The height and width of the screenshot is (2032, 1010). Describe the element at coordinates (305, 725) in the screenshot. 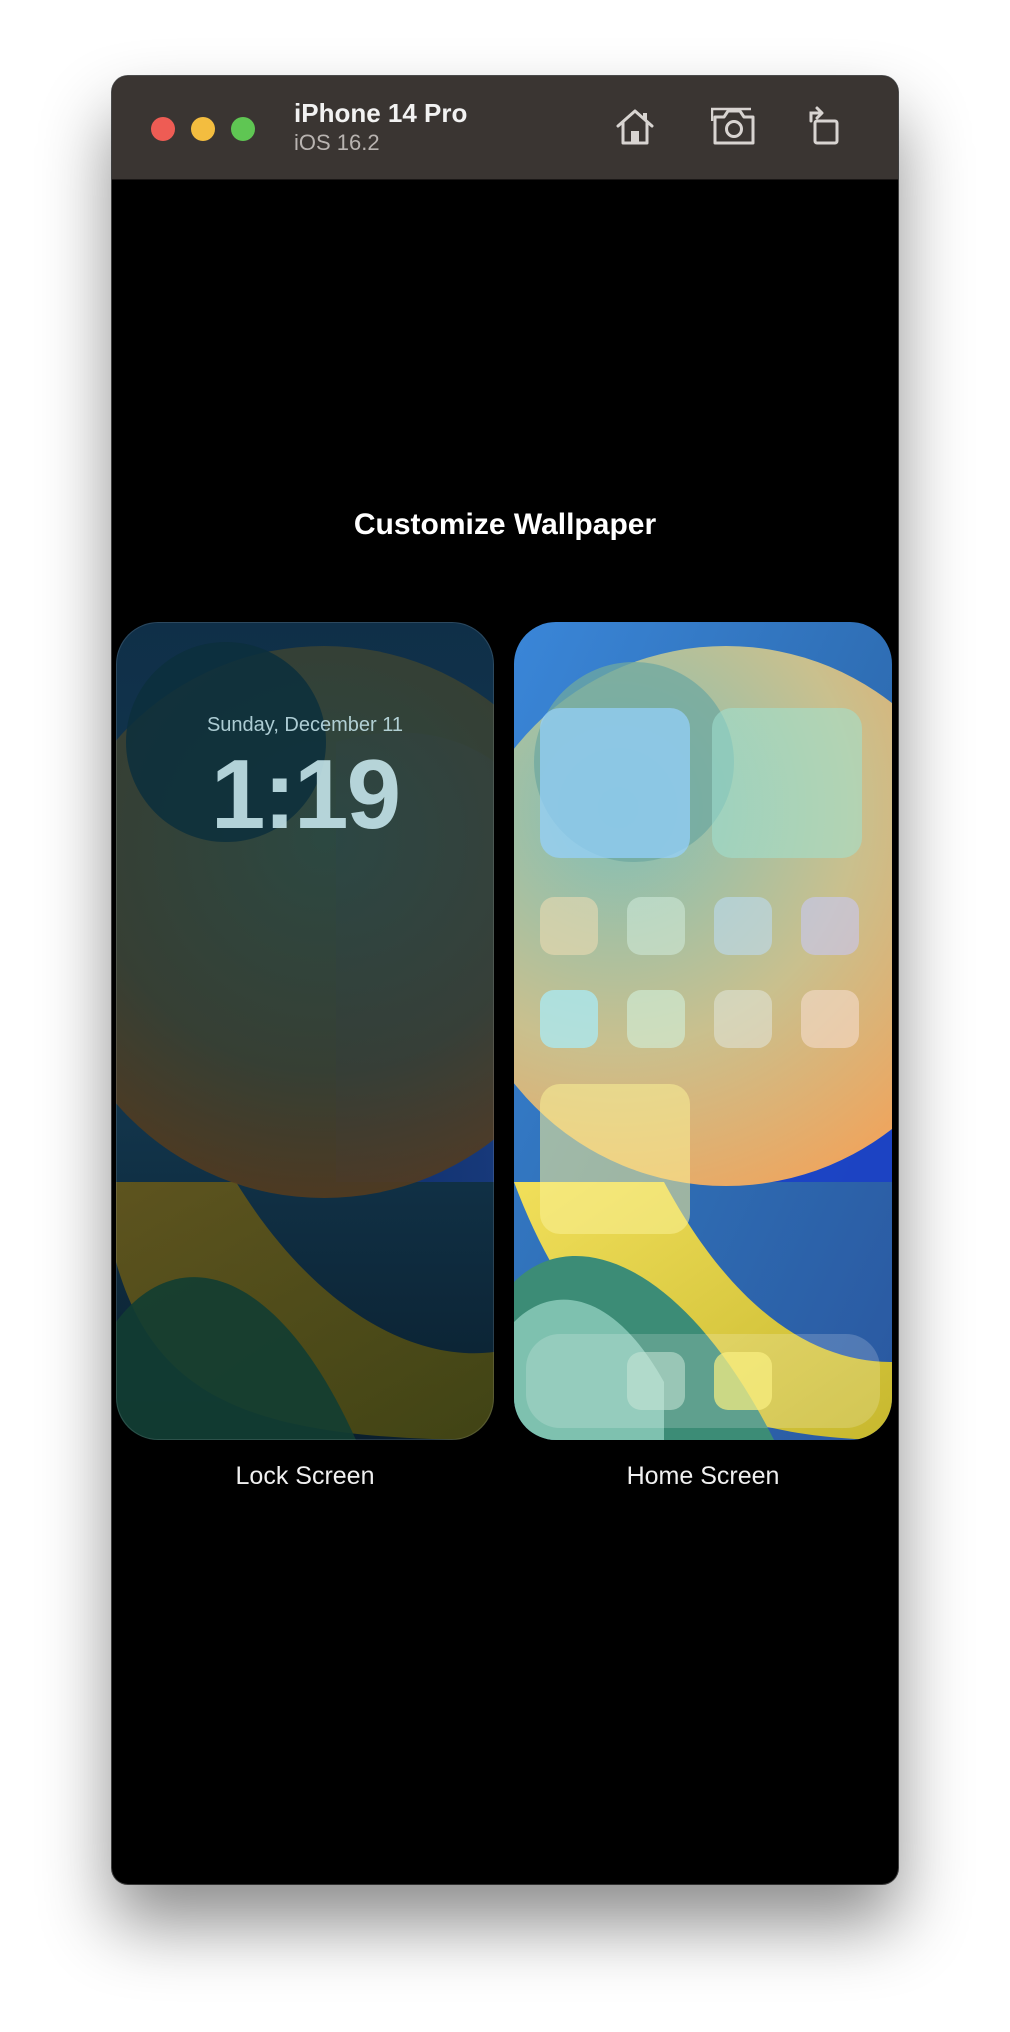

I see `lock-screen-date: Sunday, December 11` at that location.